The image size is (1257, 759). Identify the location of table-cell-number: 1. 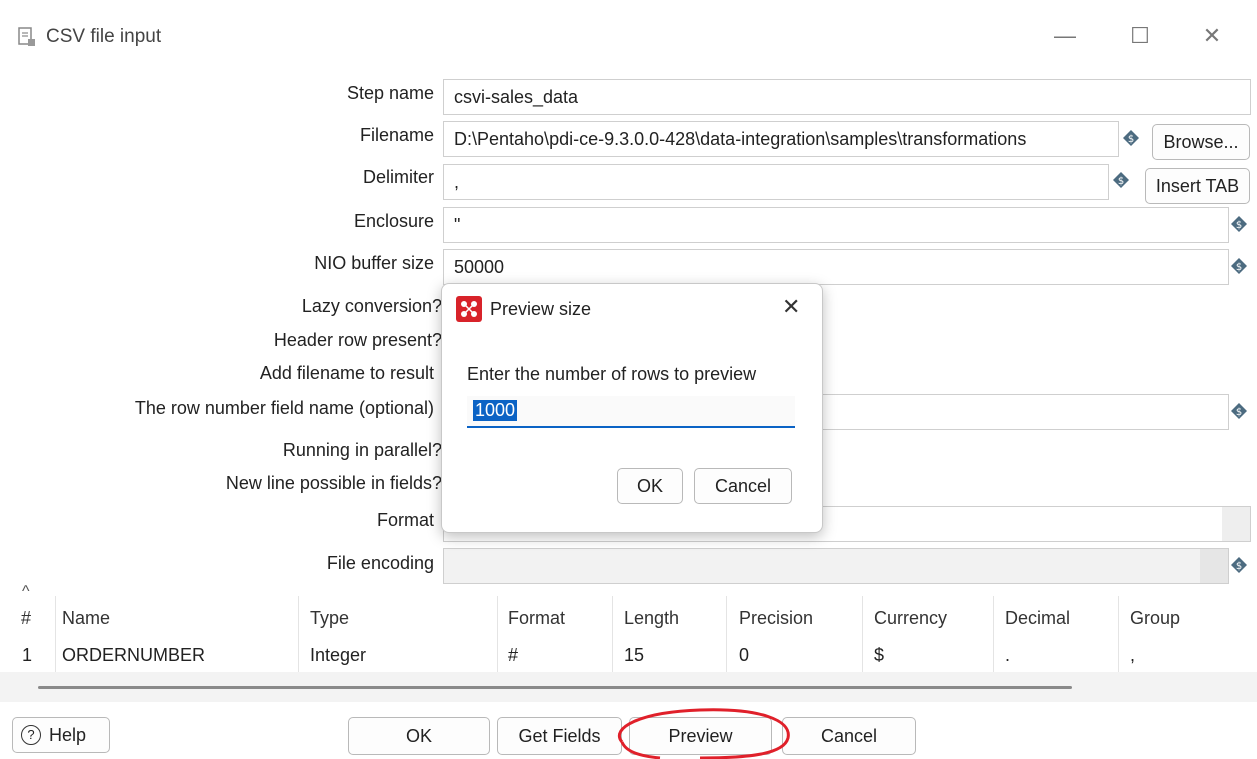
(27, 655).